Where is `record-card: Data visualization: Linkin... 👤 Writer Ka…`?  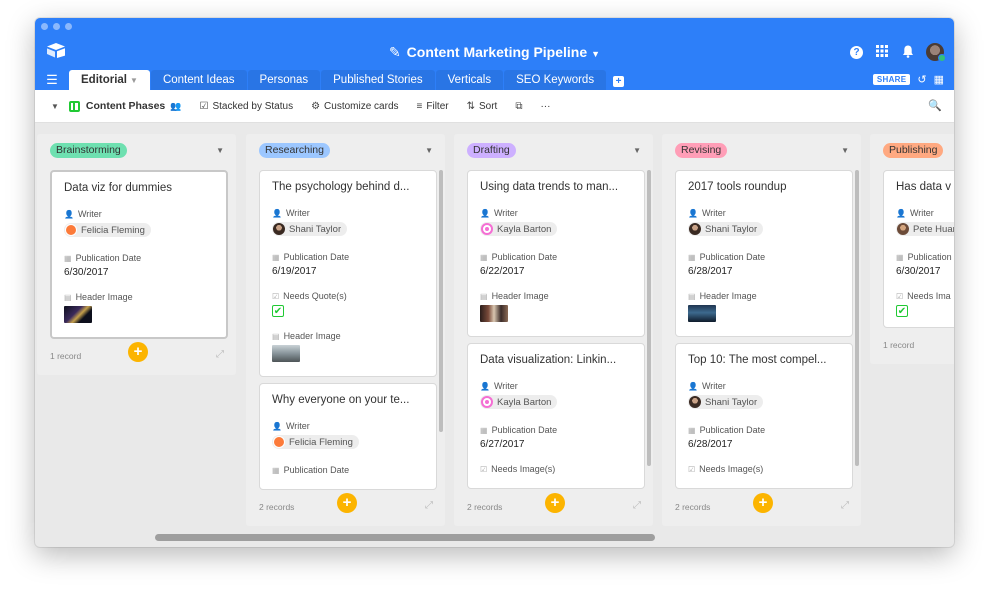 record-card: Data visualization: Linkin... 👤 Writer Ka… is located at coordinates (556, 416).